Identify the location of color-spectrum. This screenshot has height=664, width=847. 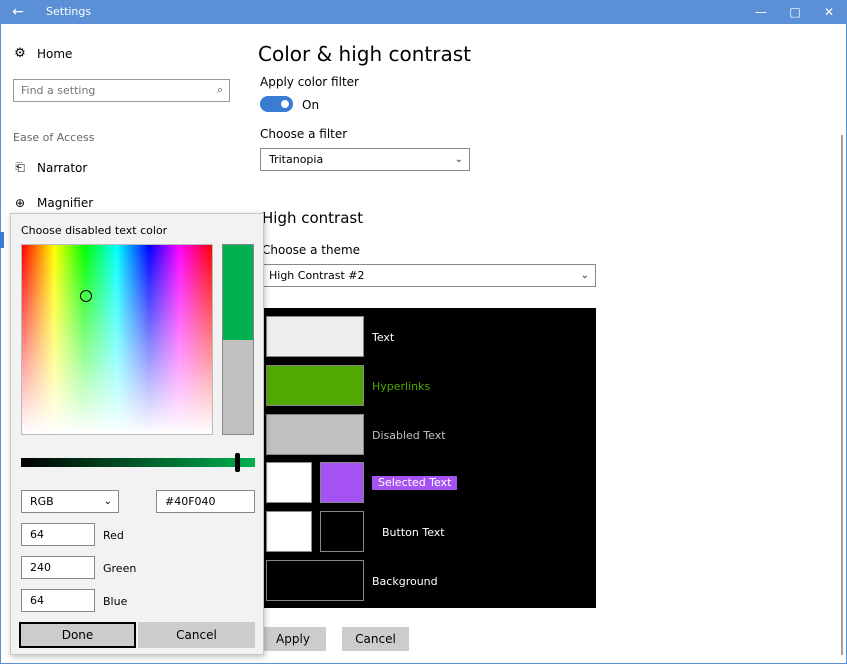
(117, 339).